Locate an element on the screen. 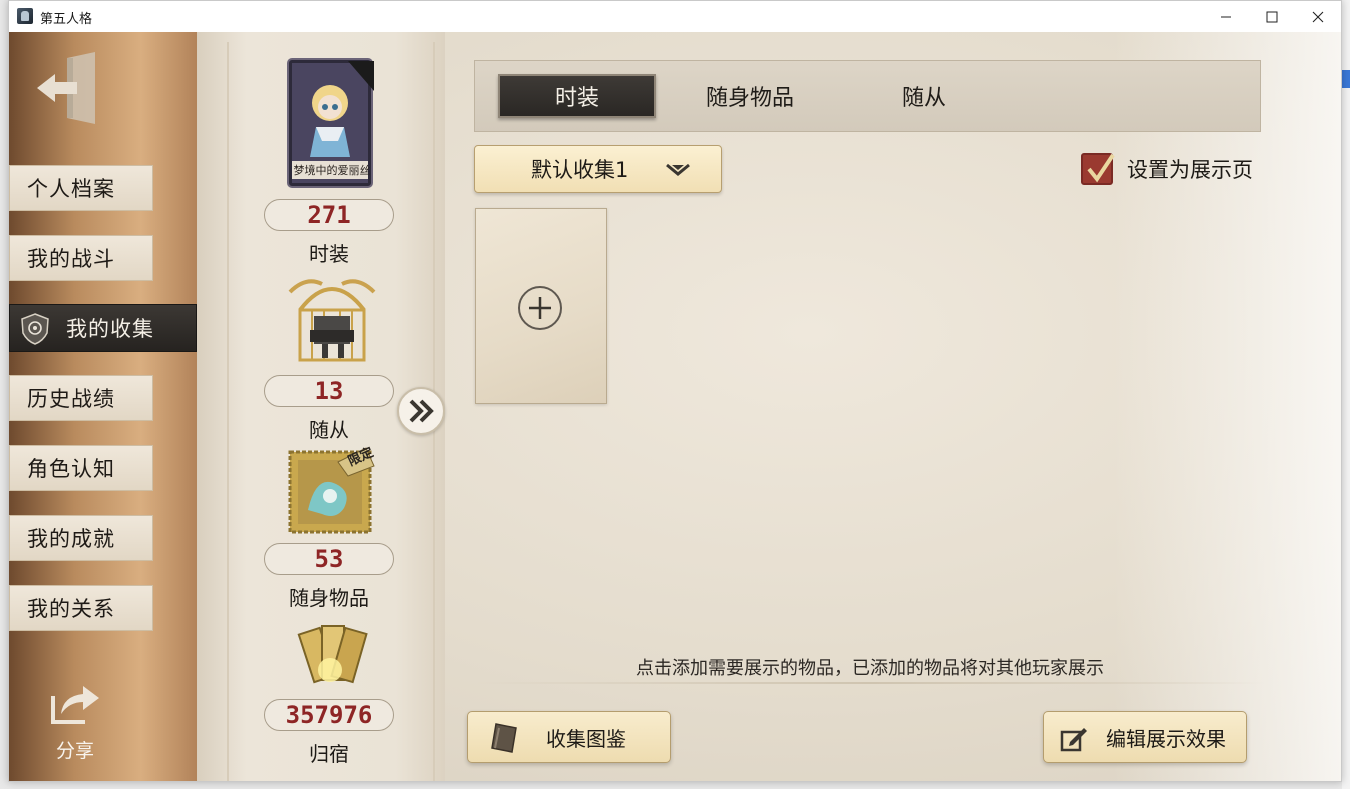  maximize-icon is located at coordinates (1272, 16).